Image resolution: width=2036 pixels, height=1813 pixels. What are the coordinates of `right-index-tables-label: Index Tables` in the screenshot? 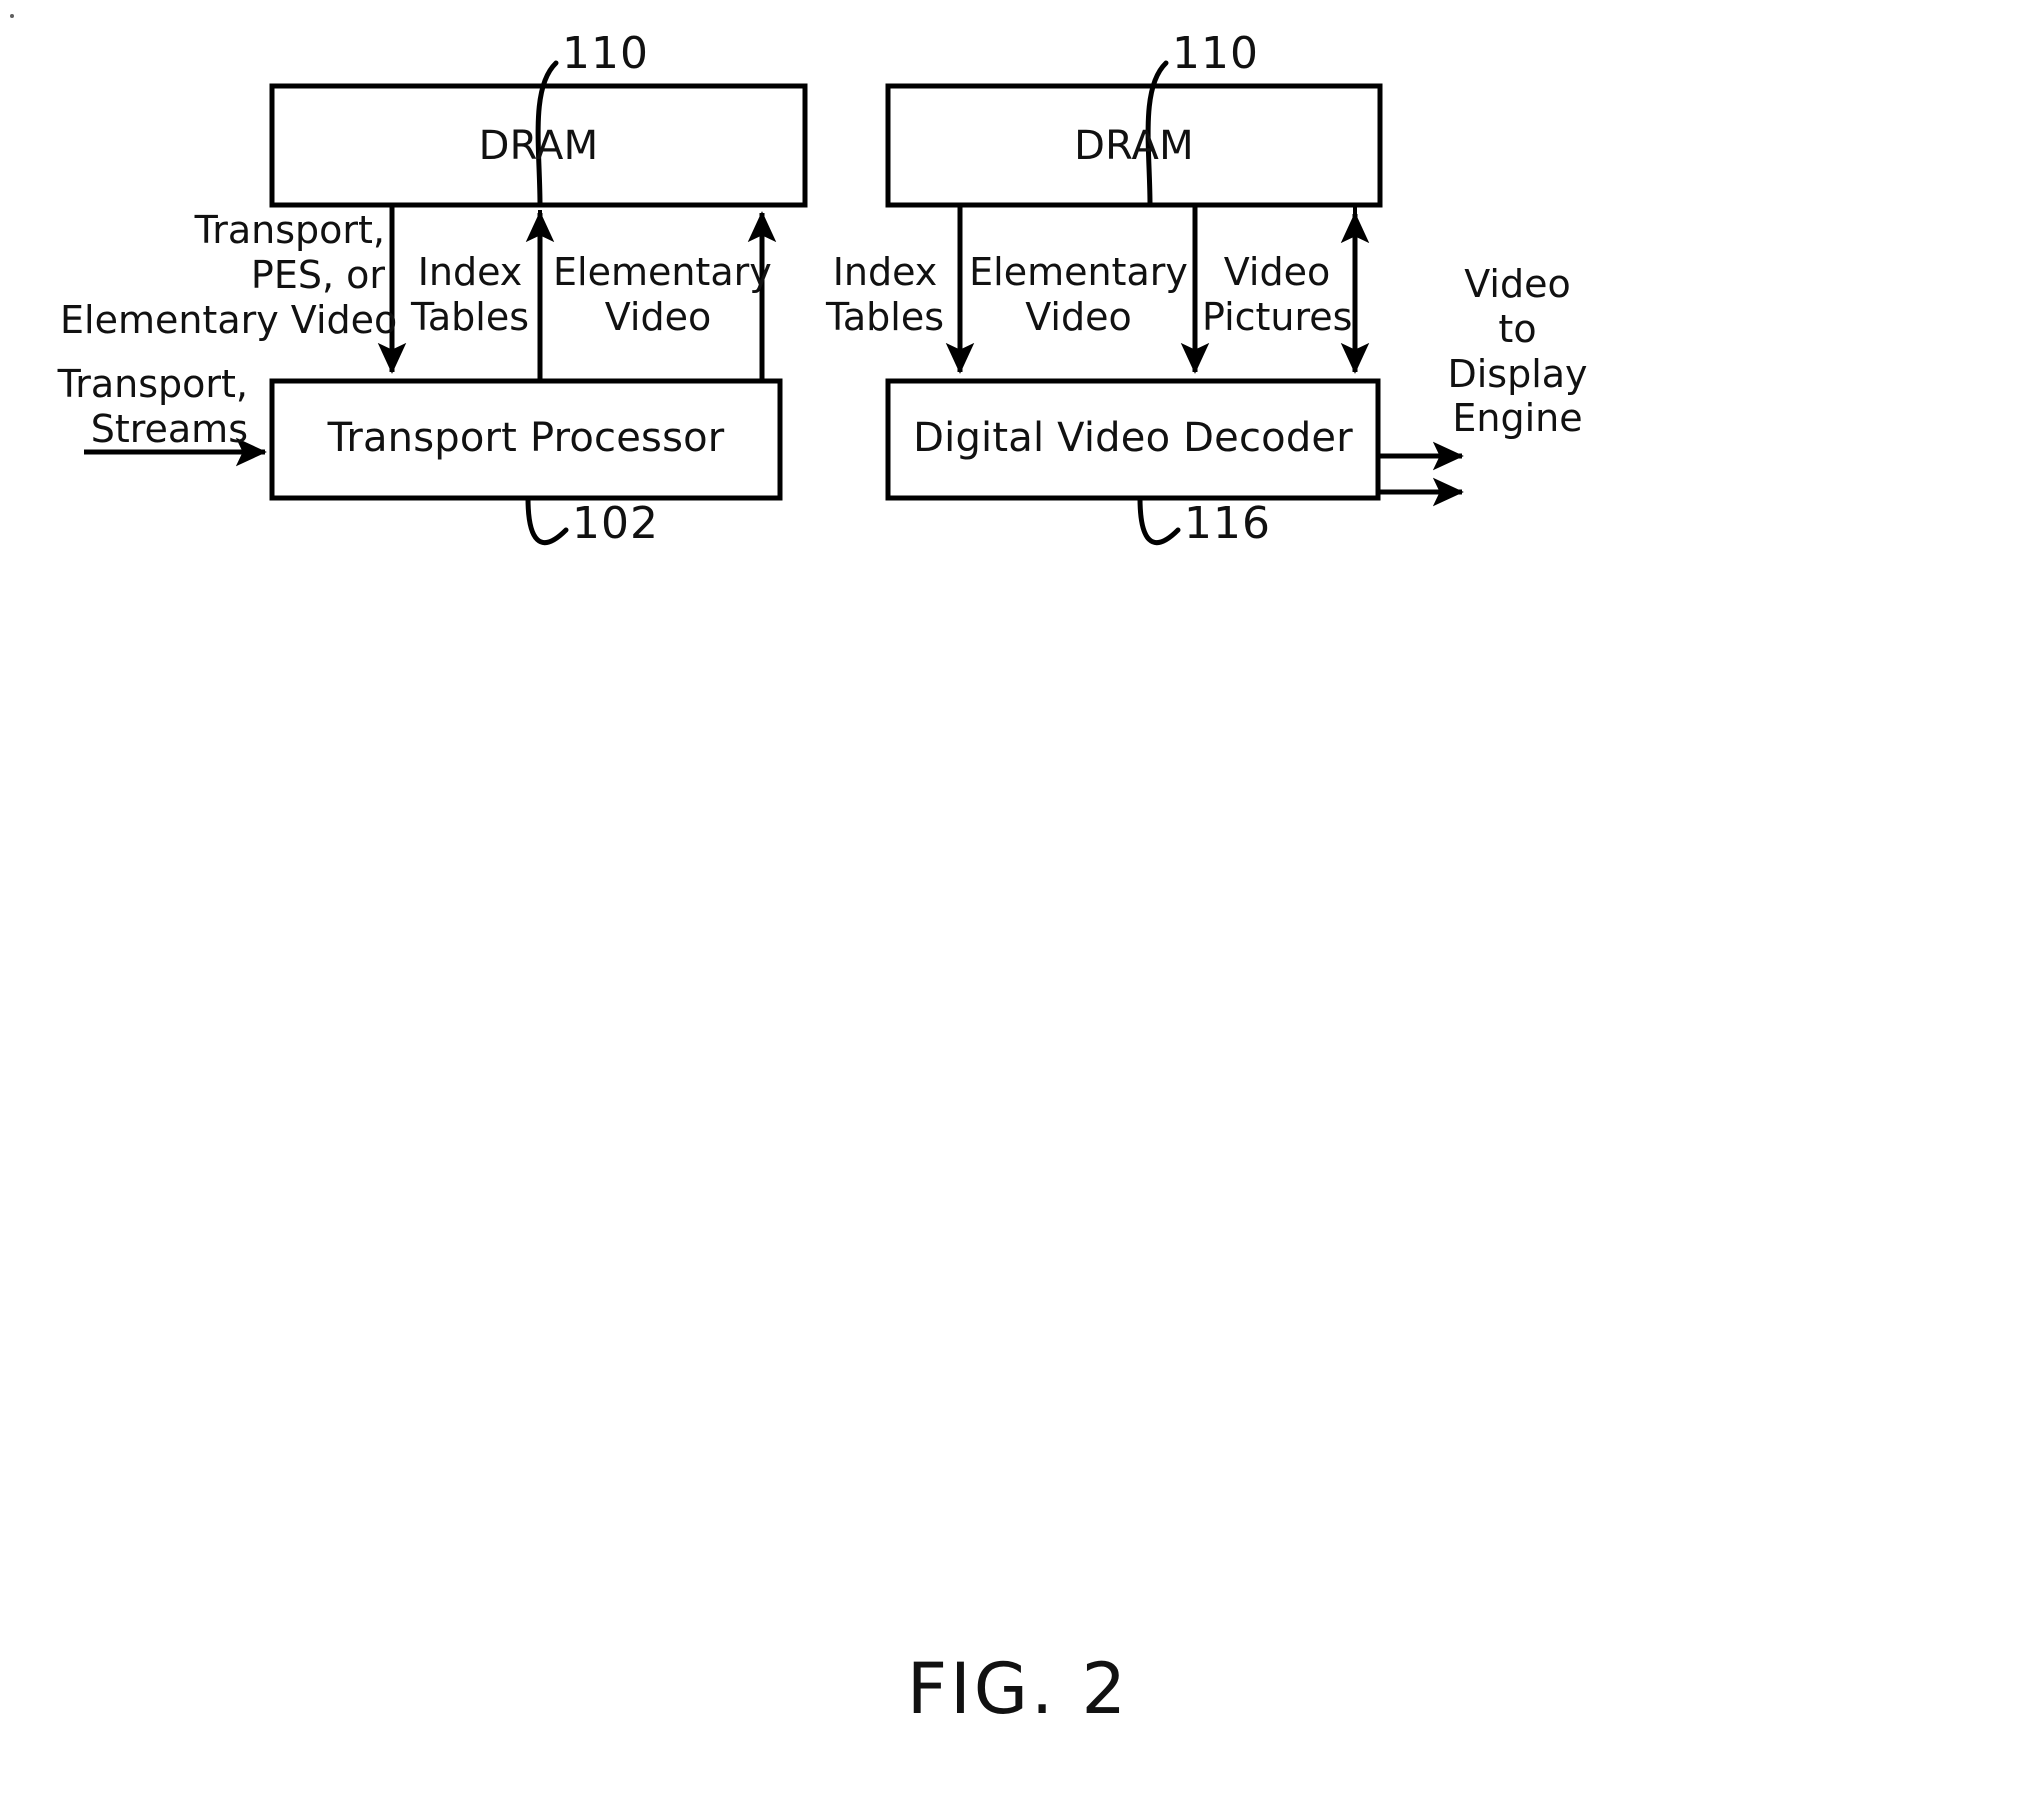 It's located at (885, 294).